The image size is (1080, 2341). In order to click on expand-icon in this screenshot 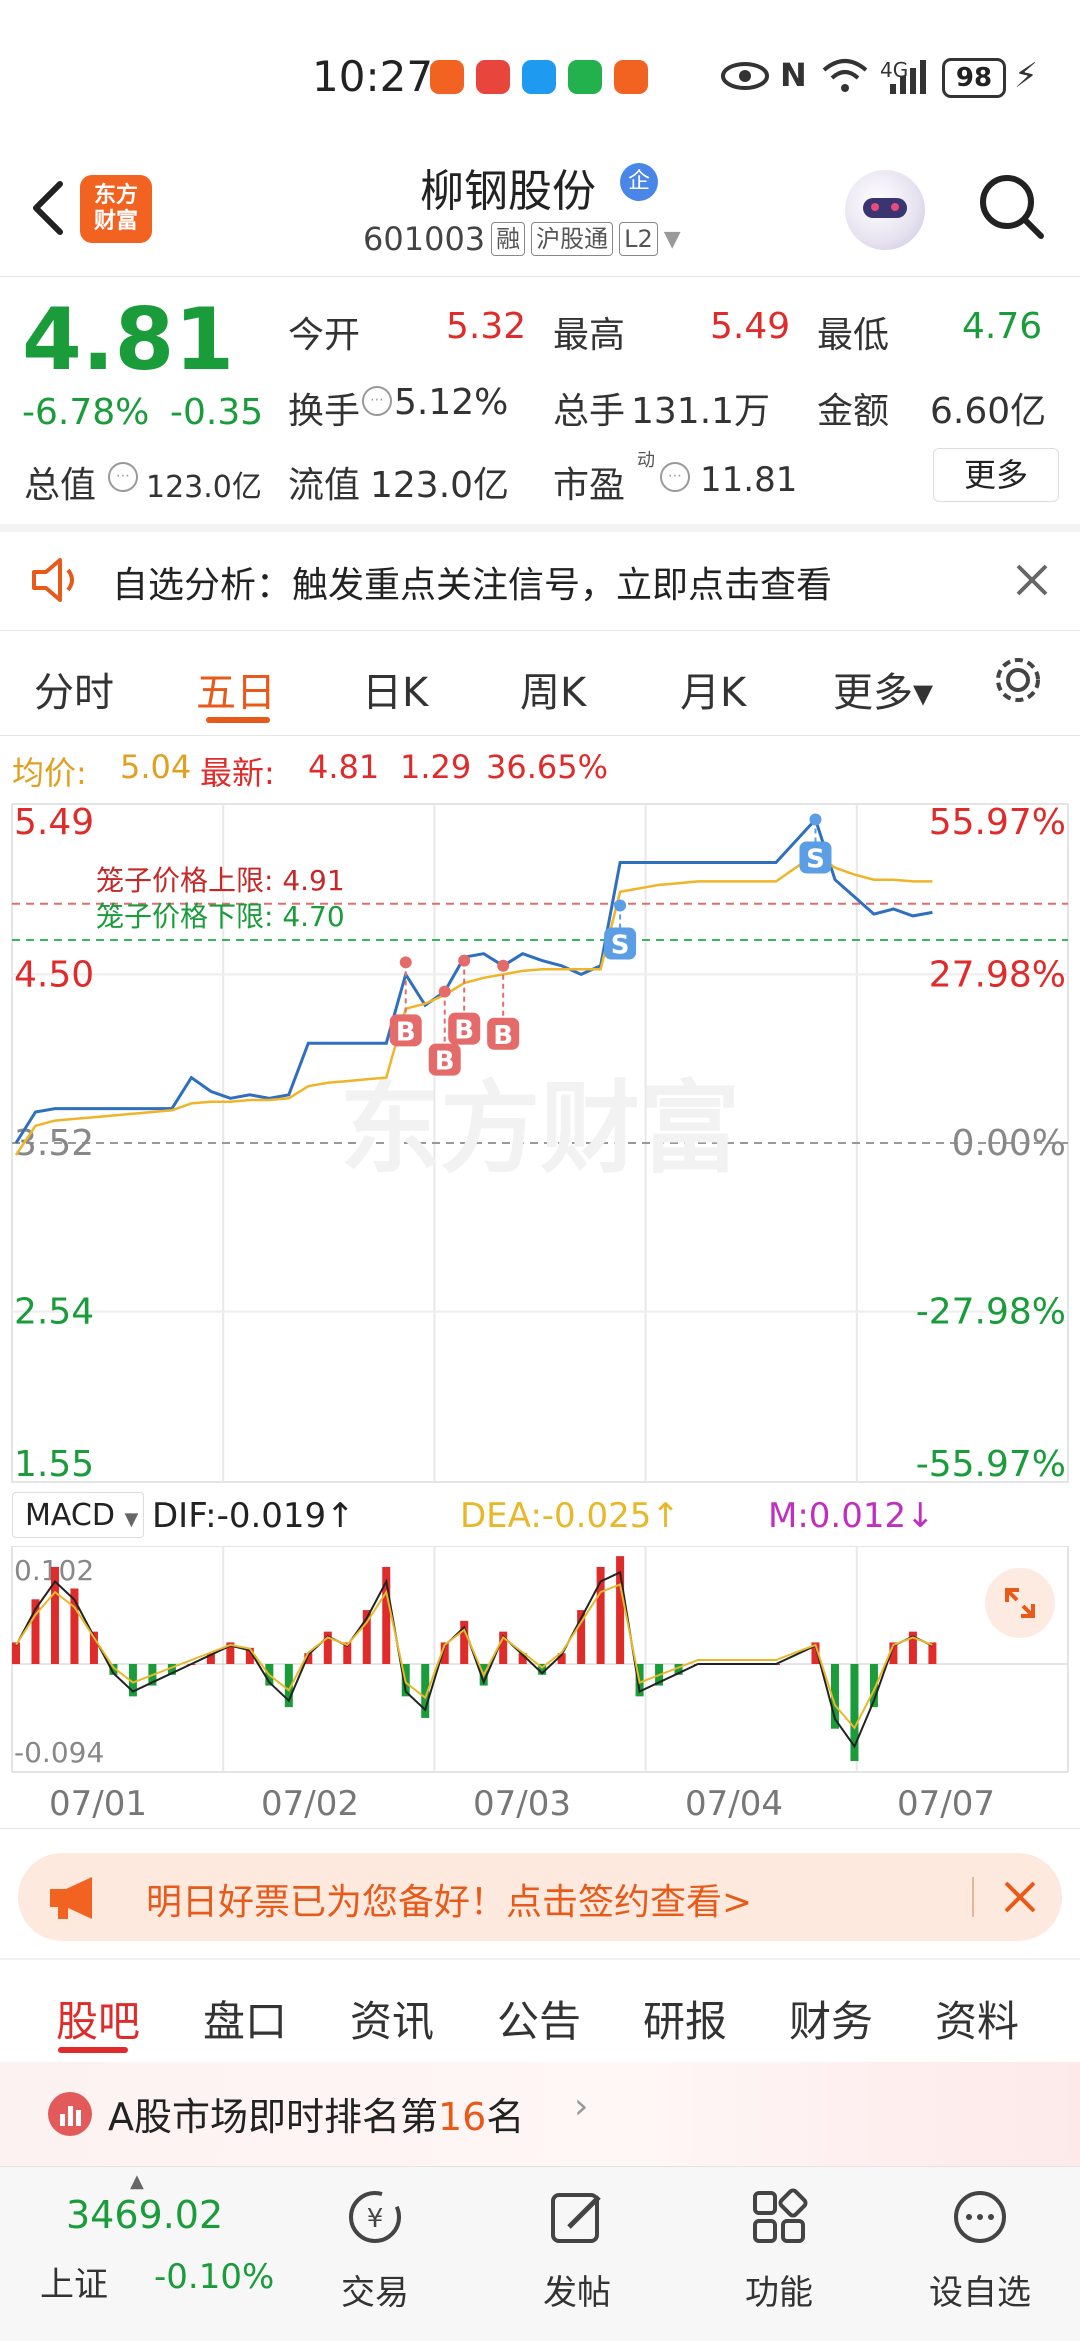, I will do `click(1020, 1603)`.